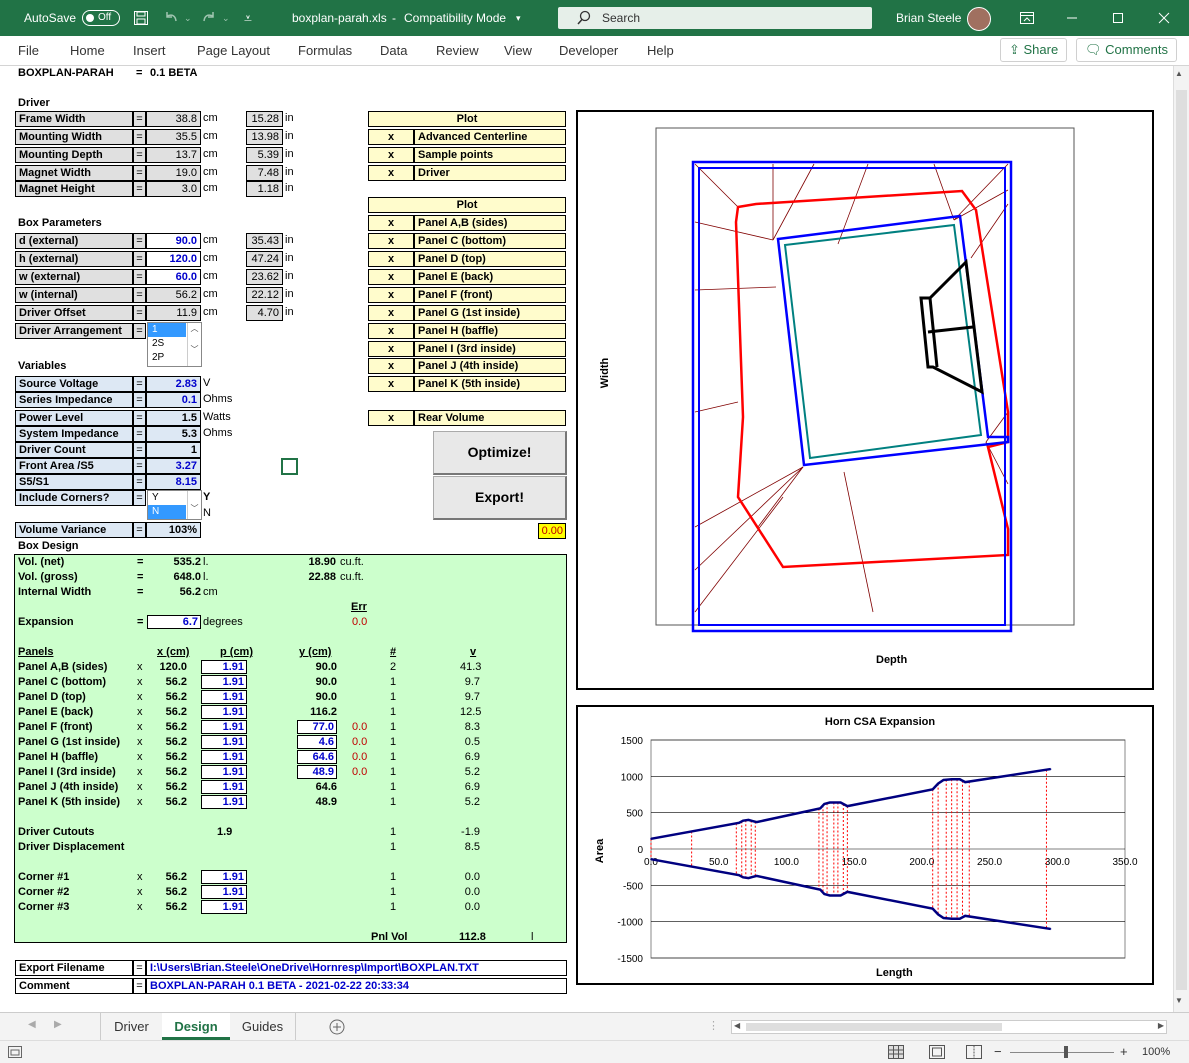 The height and width of the screenshot is (1063, 1189). Describe the element at coordinates (1179, 1000) in the screenshot. I see `scroll-down-icon: ▼` at that location.